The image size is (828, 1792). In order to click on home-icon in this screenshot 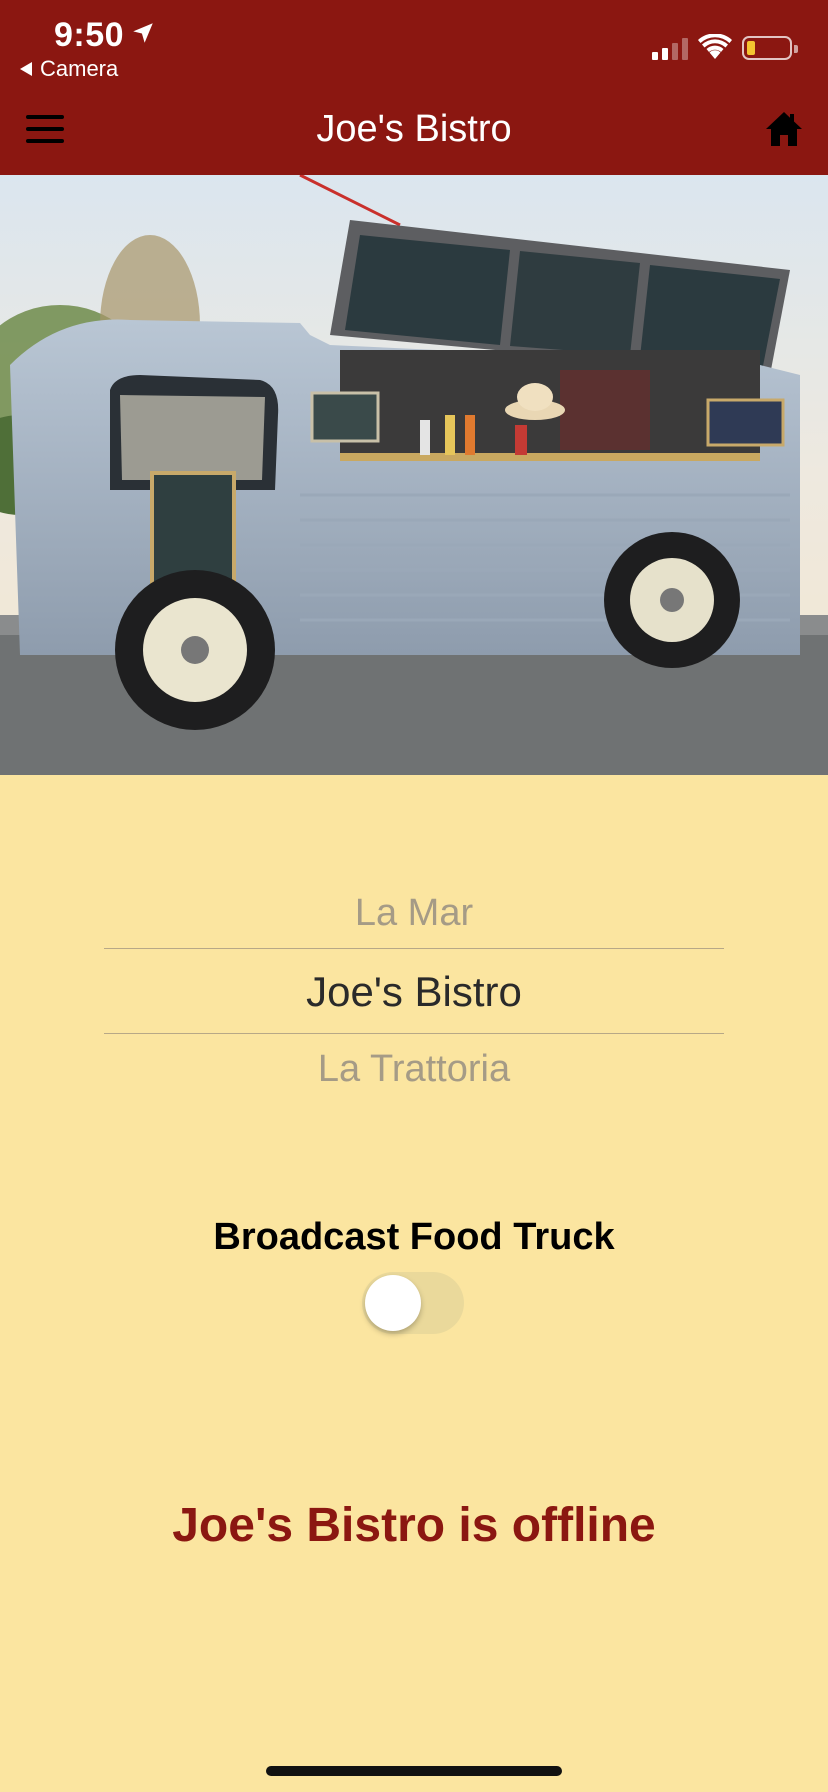, I will do `click(784, 129)`.